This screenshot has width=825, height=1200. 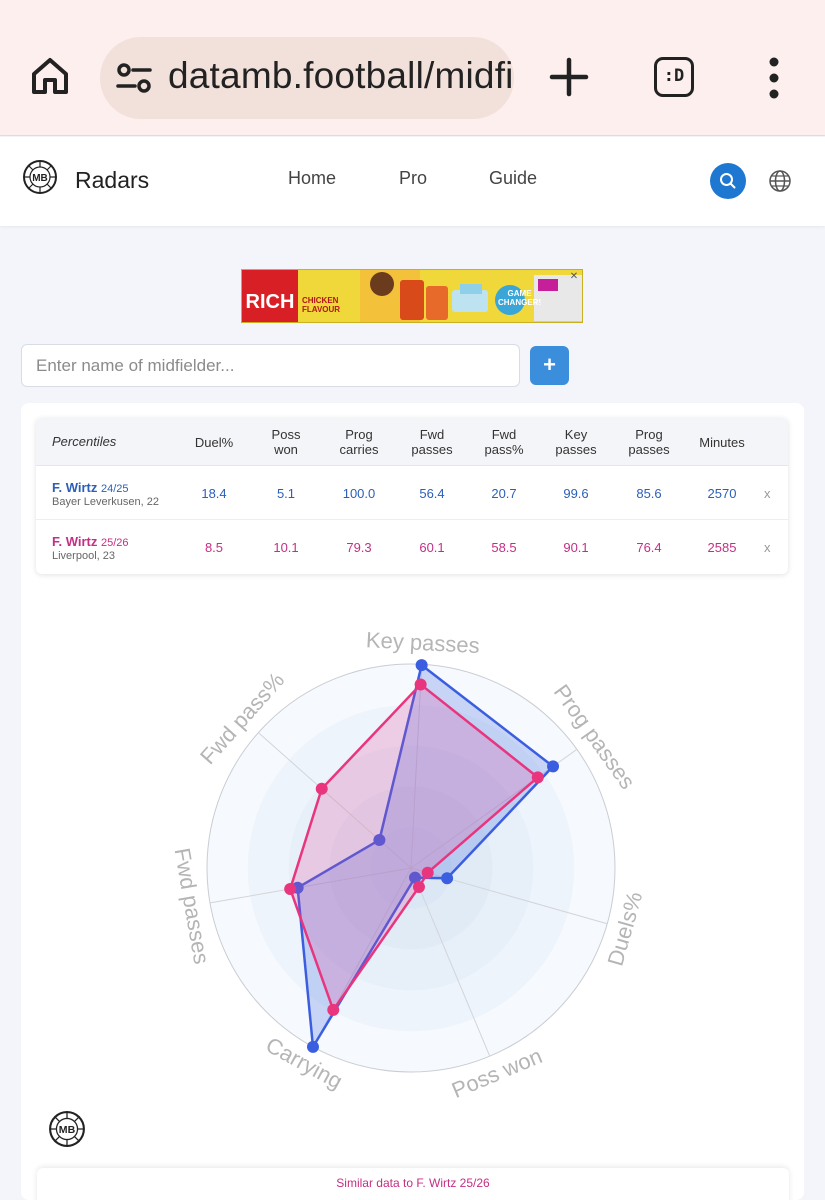 What do you see at coordinates (214, 547) in the screenshot?
I see `cell-duel: 8.5` at bounding box center [214, 547].